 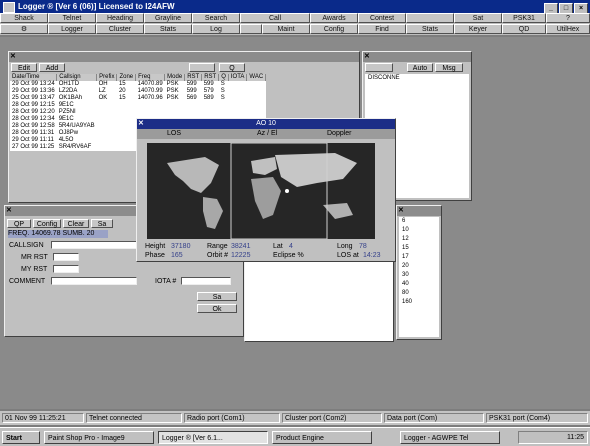 What do you see at coordinates (94, 245) in the screenshot?
I see `callsign-field` at bounding box center [94, 245].